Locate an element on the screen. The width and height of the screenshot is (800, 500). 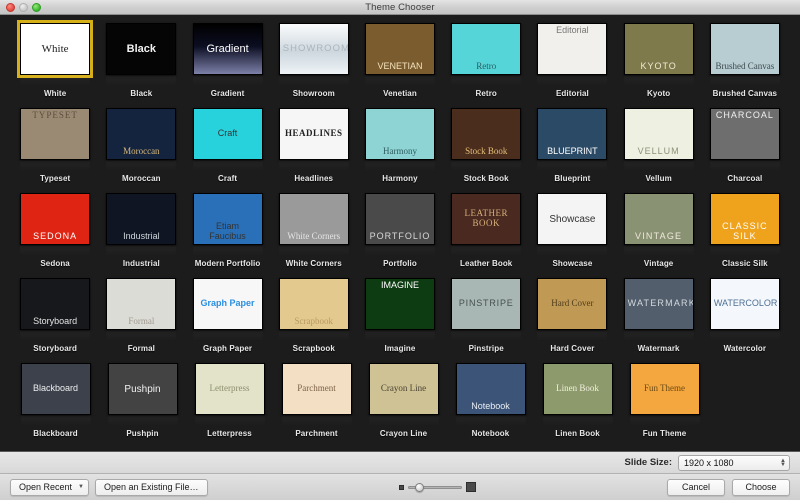
theme-cell: Pushpin Pushpin is located at coordinates (142, 405).